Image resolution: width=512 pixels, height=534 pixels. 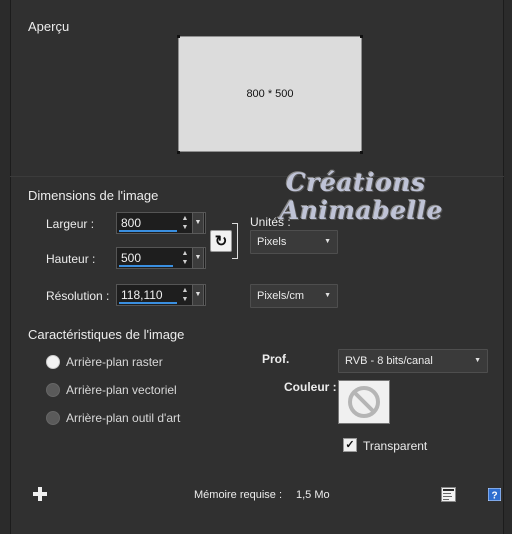 I want to click on radio-raster, so click(x=53, y=362).